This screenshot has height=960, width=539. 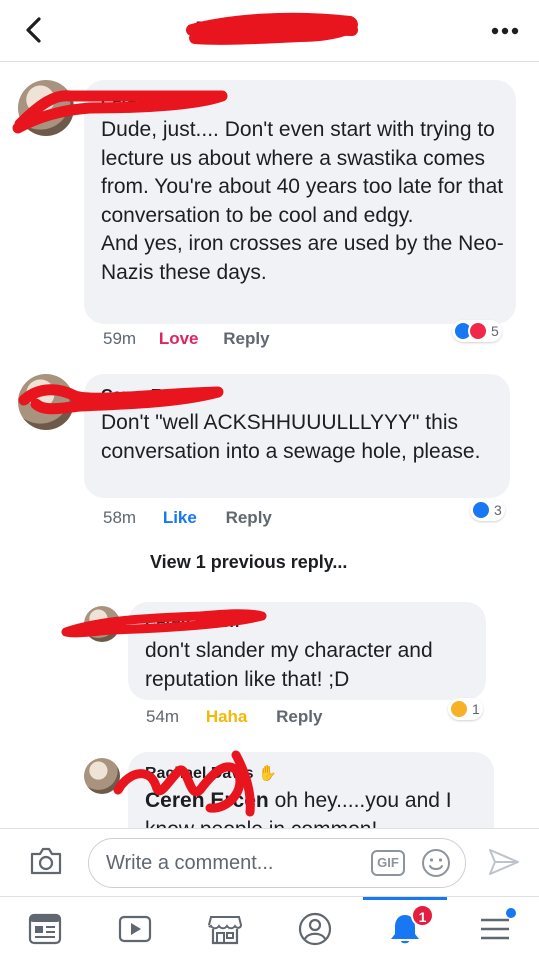 I want to click on marketplace-icon, so click(x=225, y=930).